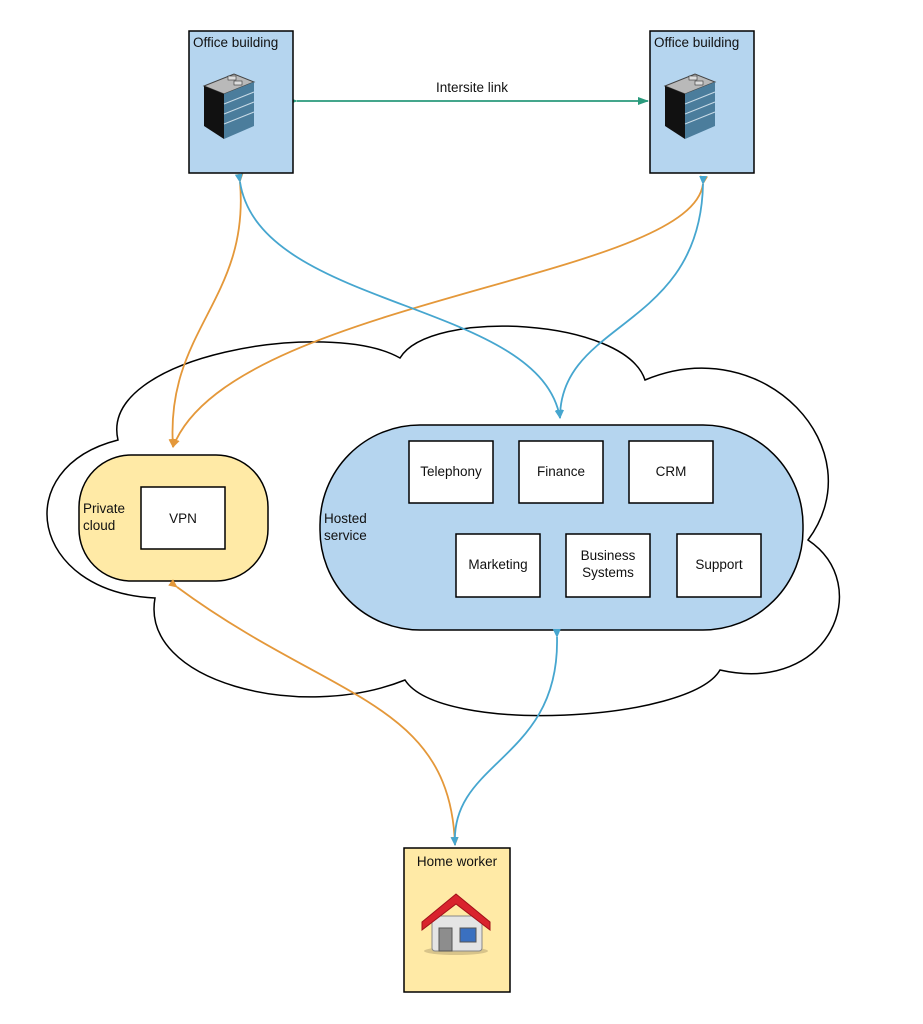 The height and width of the screenshot is (1024, 923). I want to click on service-crm: CRM, so click(671, 472).